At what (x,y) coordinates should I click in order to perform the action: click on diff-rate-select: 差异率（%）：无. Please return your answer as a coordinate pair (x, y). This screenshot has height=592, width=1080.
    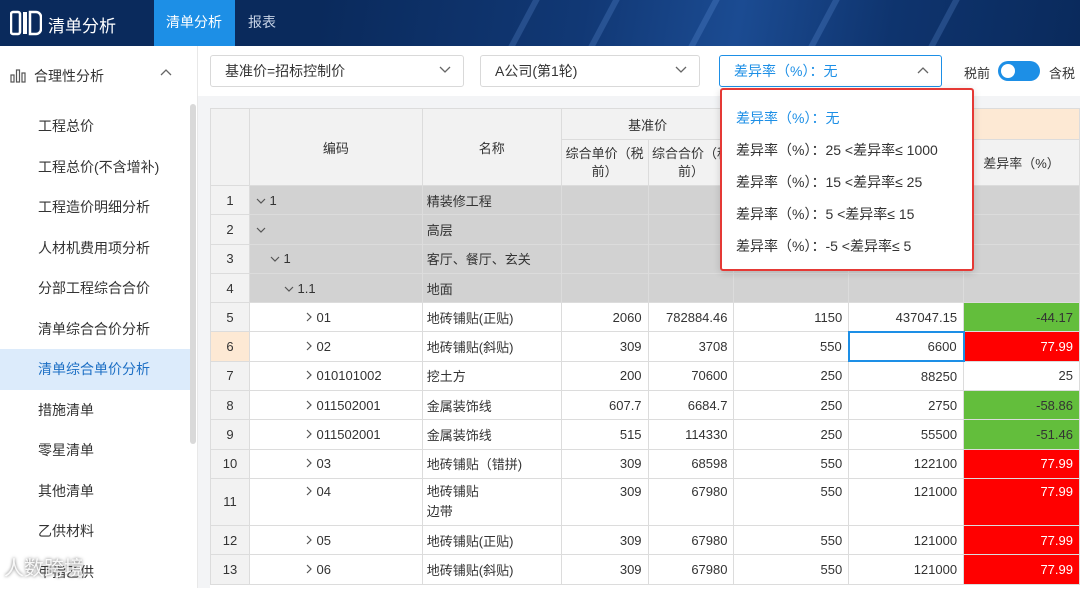
    Looking at the image, I should click on (830, 71).